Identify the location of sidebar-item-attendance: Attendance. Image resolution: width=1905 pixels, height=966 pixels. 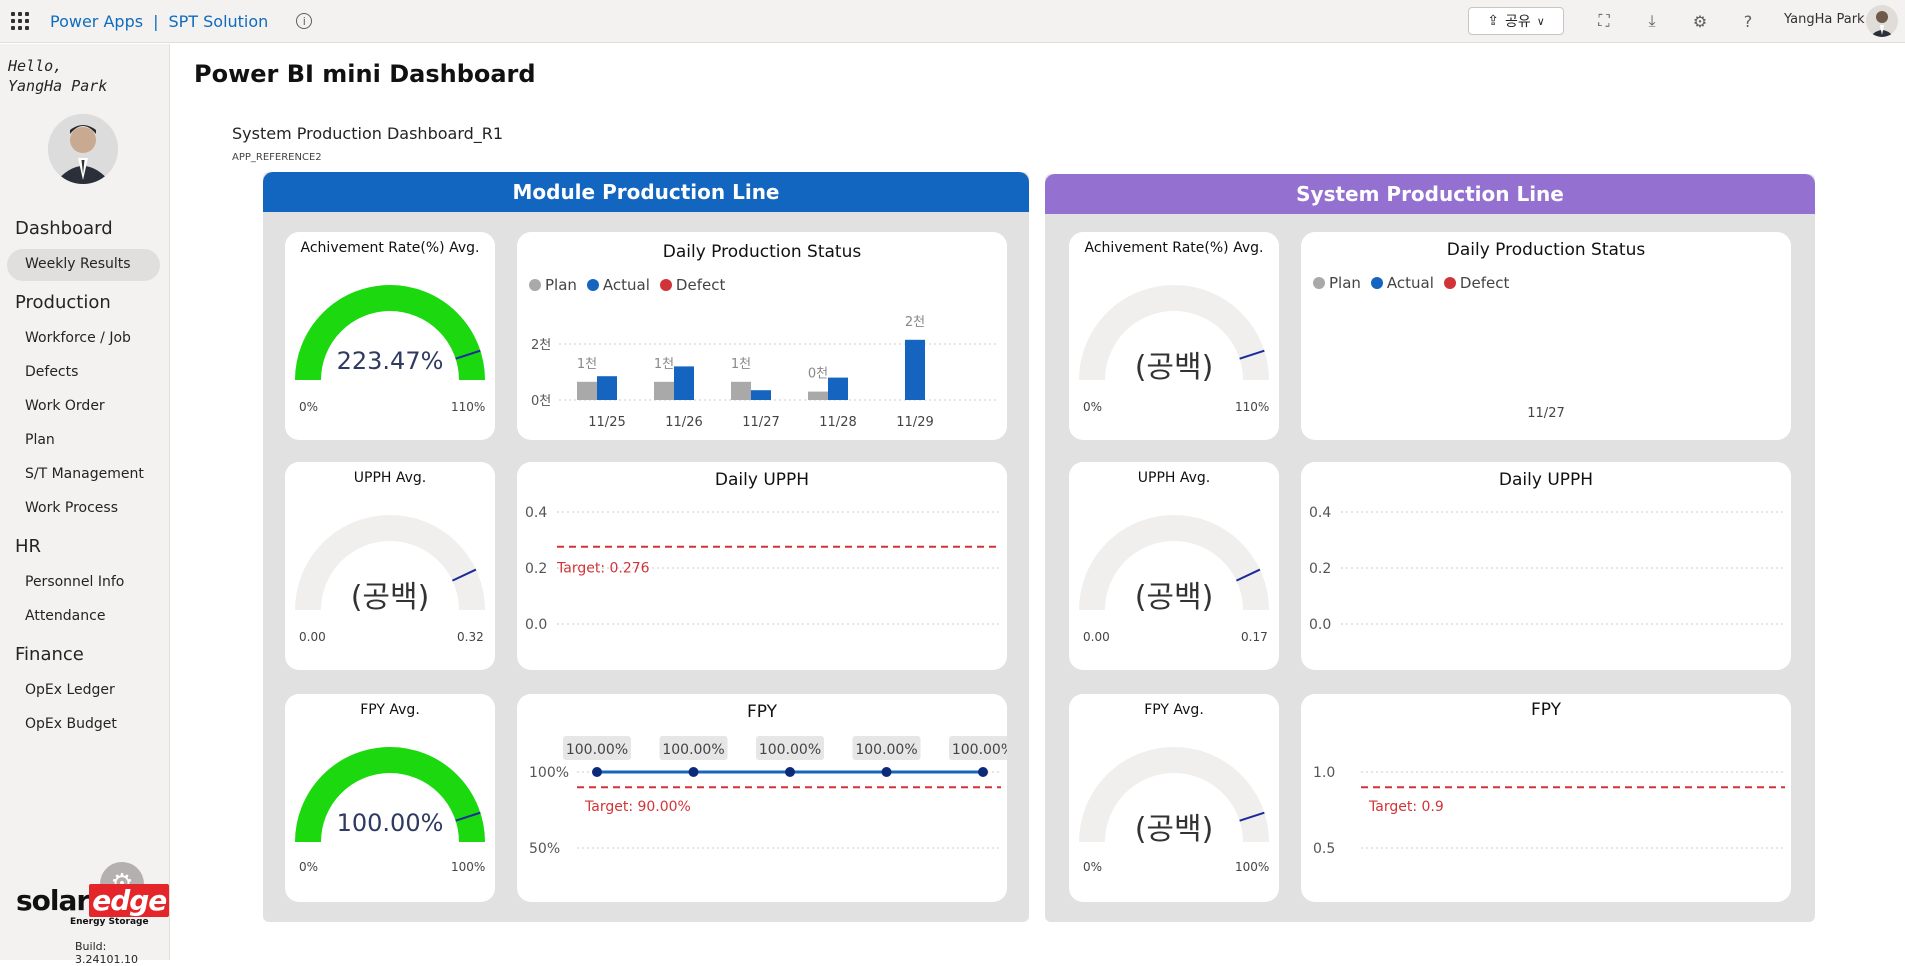
(65, 616).